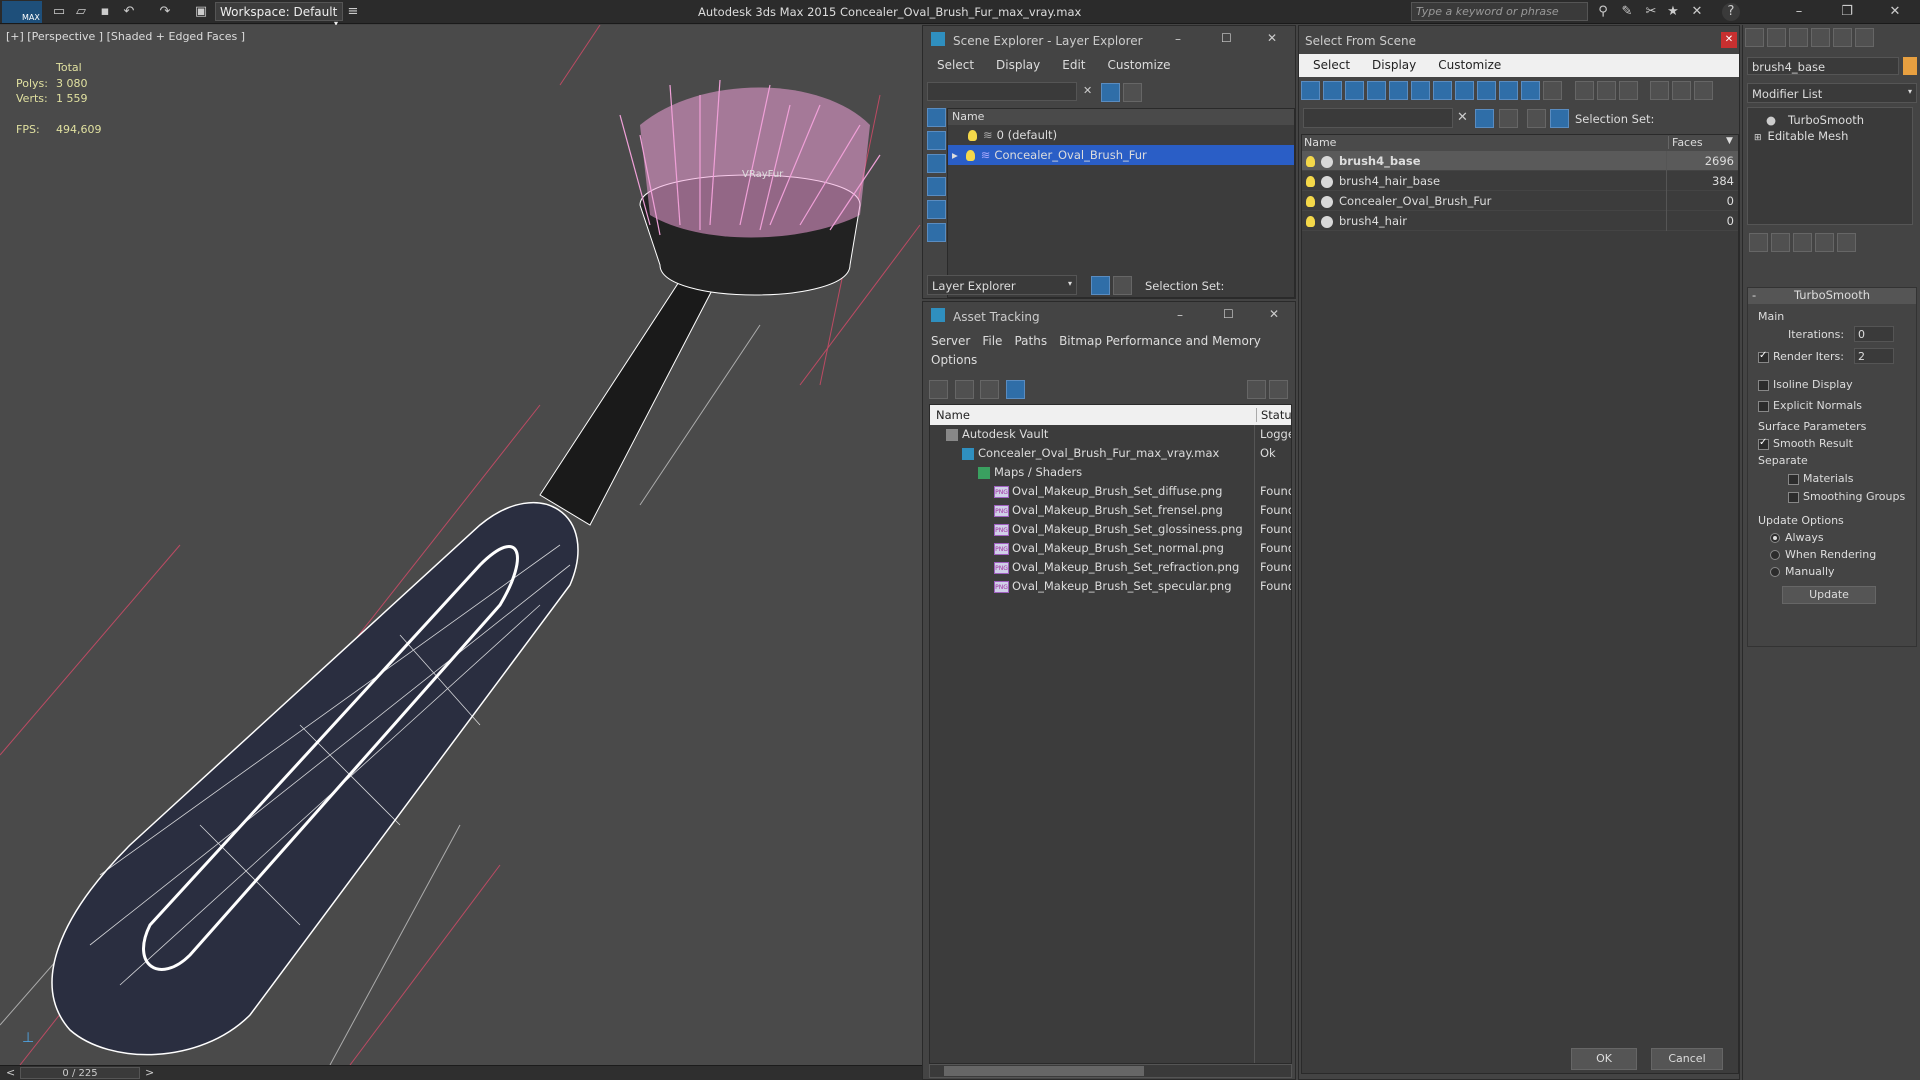 Image resolution: width=1920 pixels, height=1080 pixels. I want to click on motion-tab-icon, so click(1820, 37).